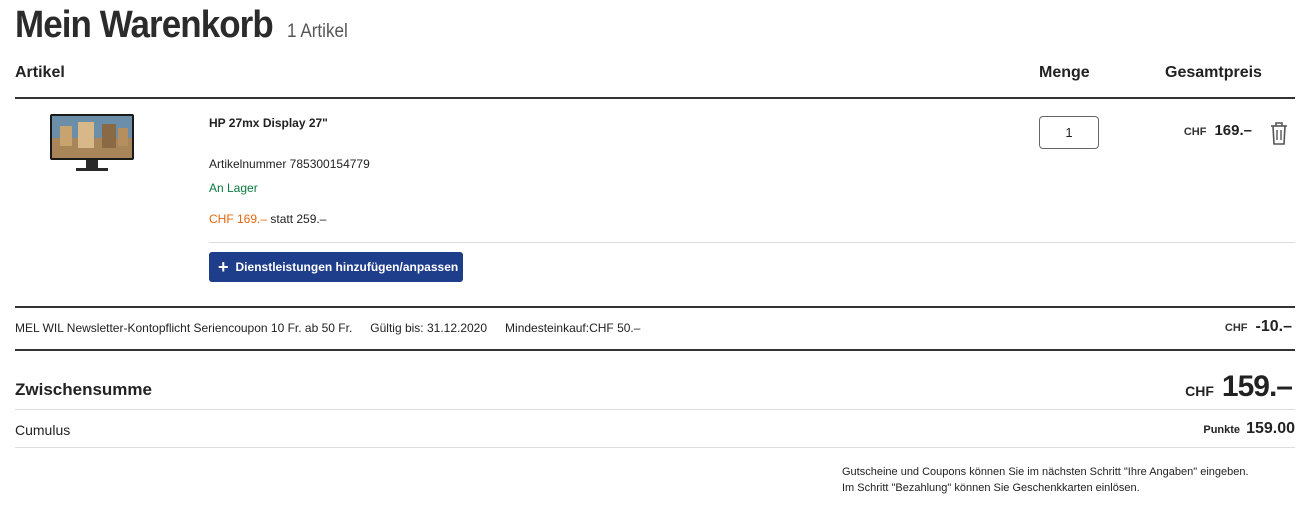 This screenshot has height=512, width=1312. Describe the element at coordinates (223, 267) in the screenshot. I see `plus-icon: +` at that location.